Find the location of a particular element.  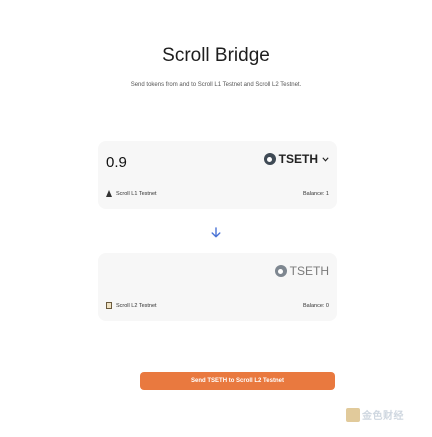

send-button: Send TSETH to Scroll L2 Testnet is located at coordinates (237, 381).